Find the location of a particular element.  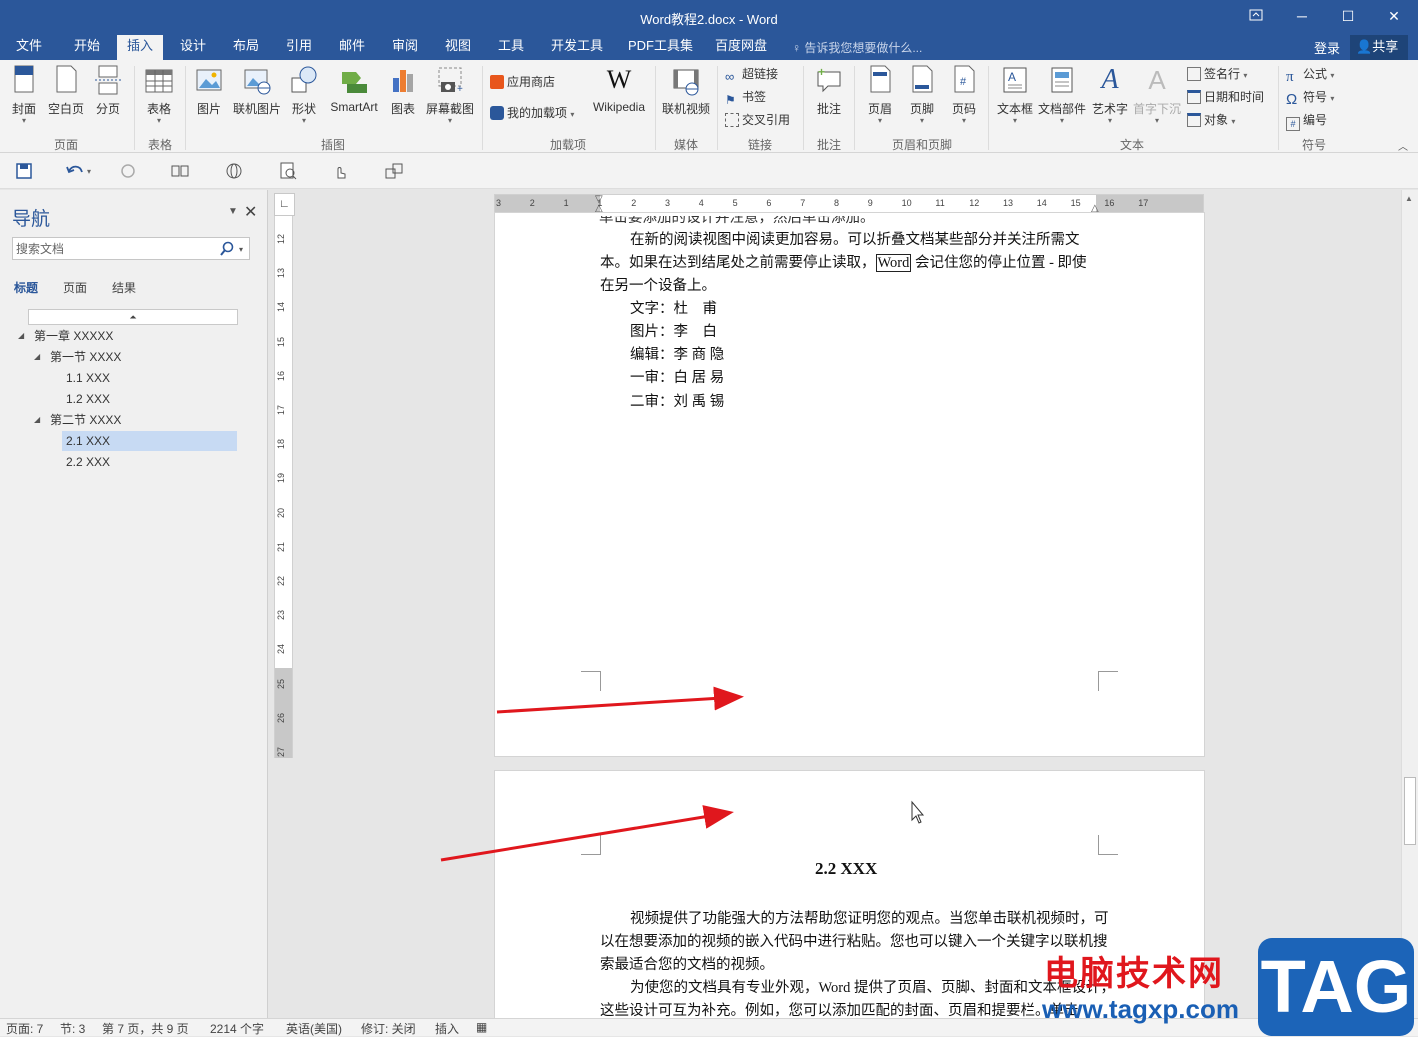

nav-search-input is located at coordinates (113, 248).